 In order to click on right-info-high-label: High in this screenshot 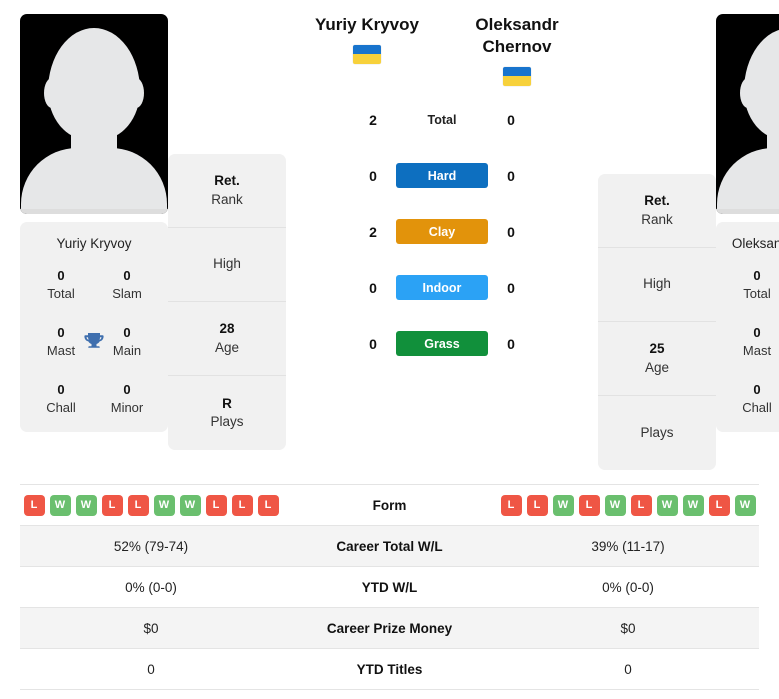, I will do `click(657, 284)`.